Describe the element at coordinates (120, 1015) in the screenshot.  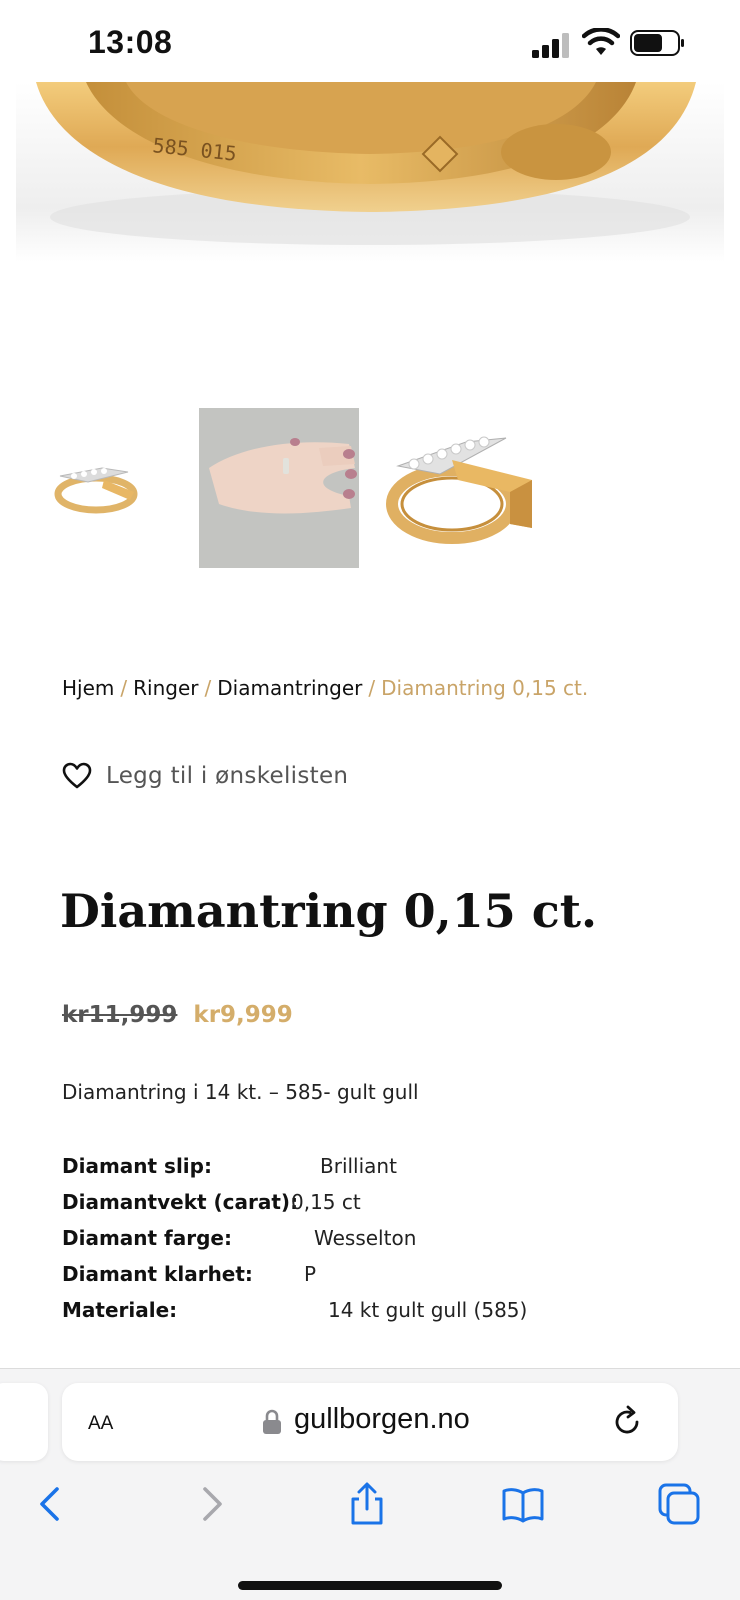
I see `original-price: kr11,999` at that location.